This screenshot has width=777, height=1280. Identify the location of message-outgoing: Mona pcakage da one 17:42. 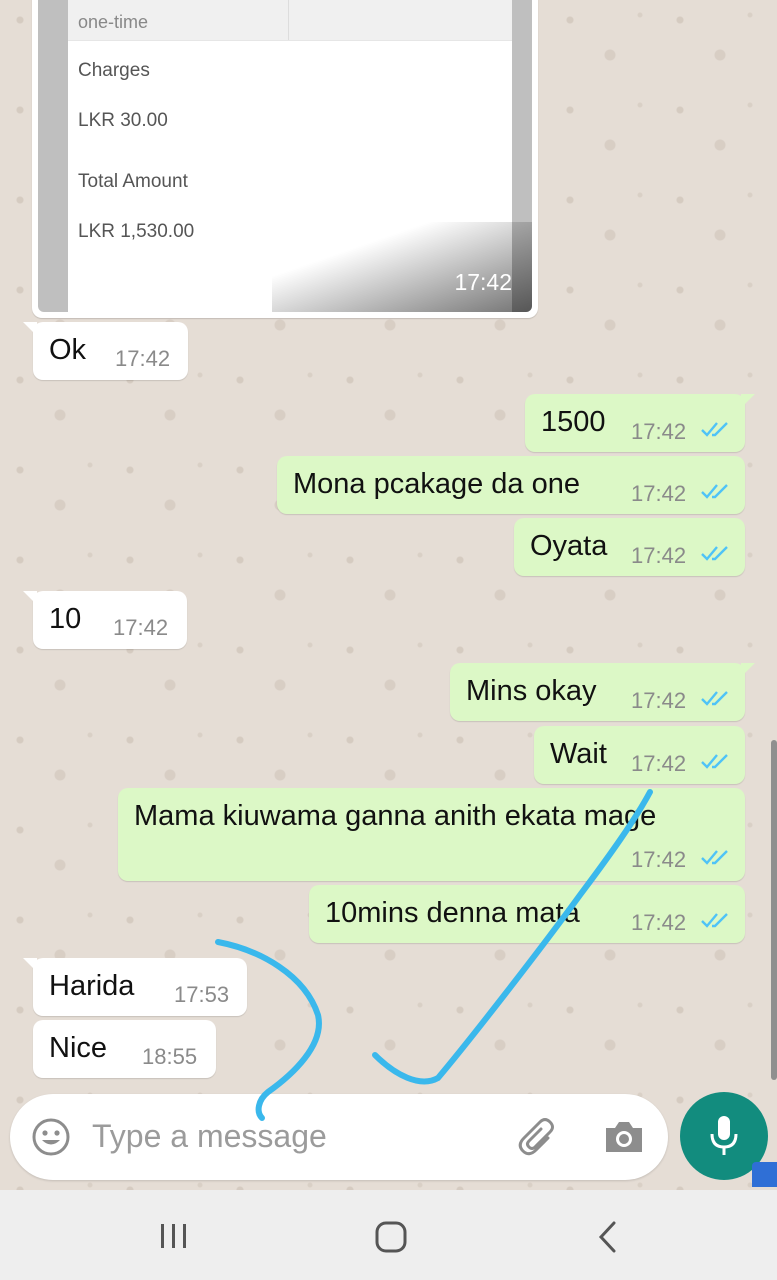
(511, 485).